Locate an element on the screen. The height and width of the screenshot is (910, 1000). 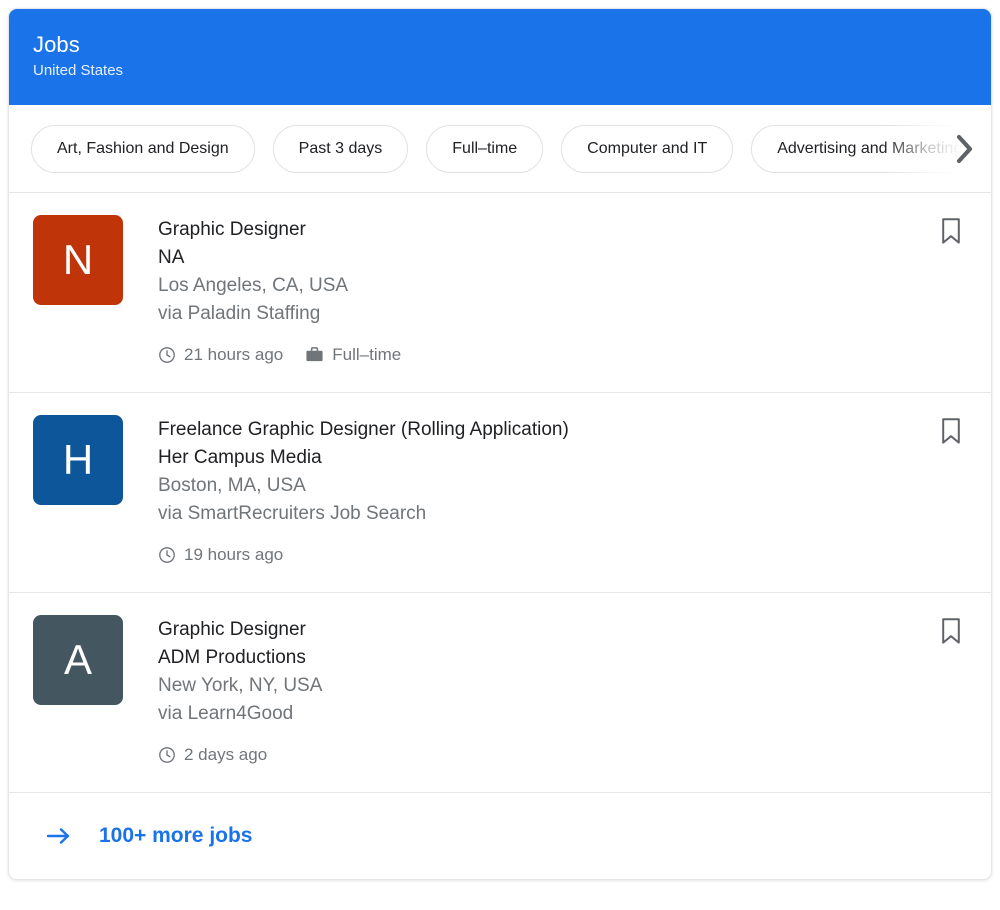
job-source: via Paladin Staffing is located at coordinates (239, 313).